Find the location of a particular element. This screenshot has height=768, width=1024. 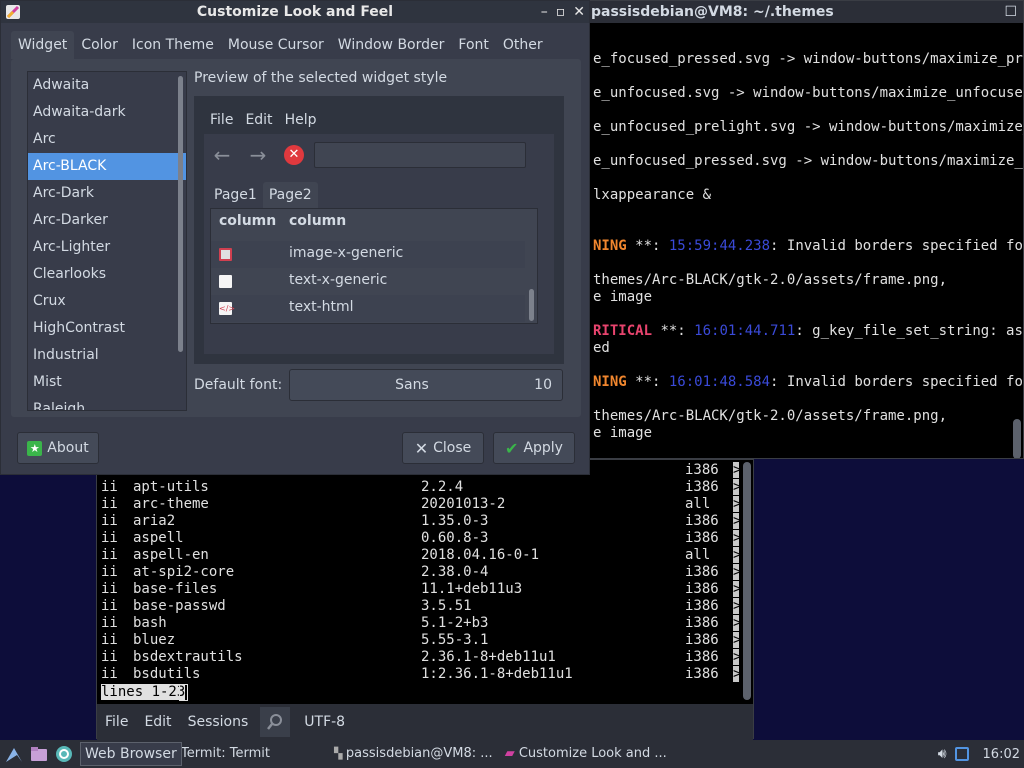

tab-other: Other is located at coordinates (523, 45).